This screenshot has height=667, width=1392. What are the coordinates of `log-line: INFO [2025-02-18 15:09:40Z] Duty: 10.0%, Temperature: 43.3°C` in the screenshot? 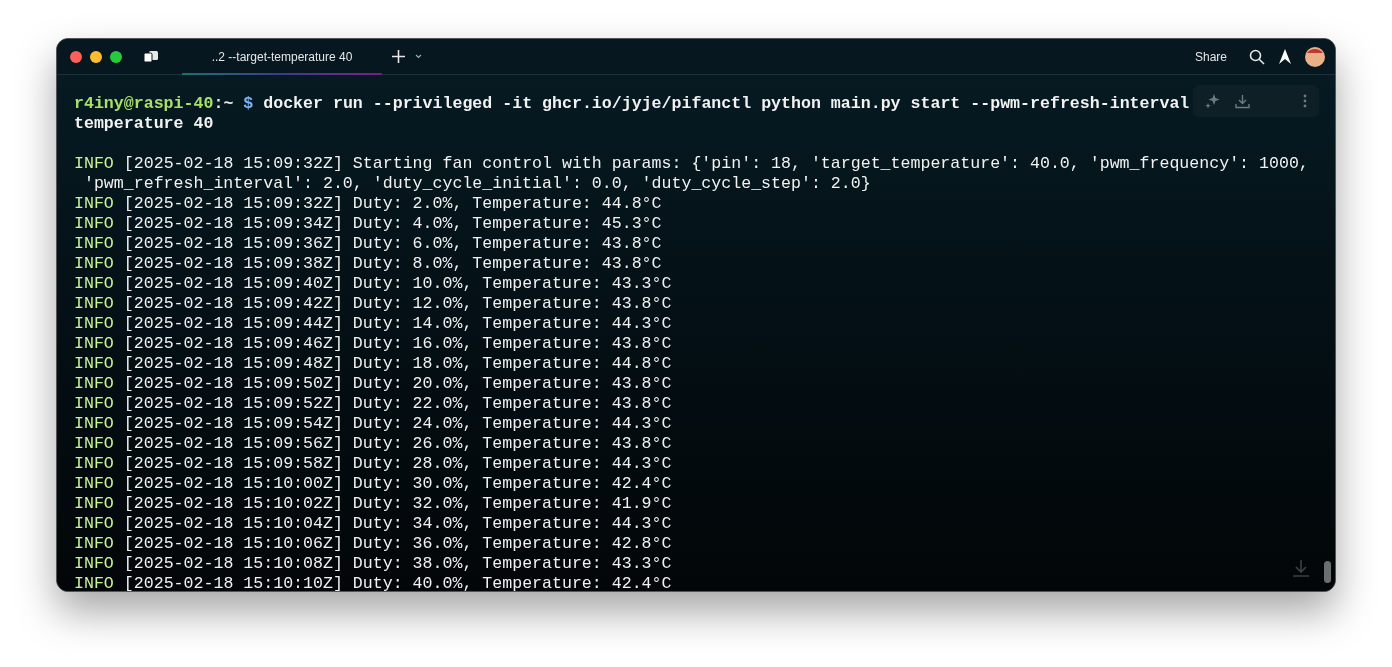 It's located at (373, 284).